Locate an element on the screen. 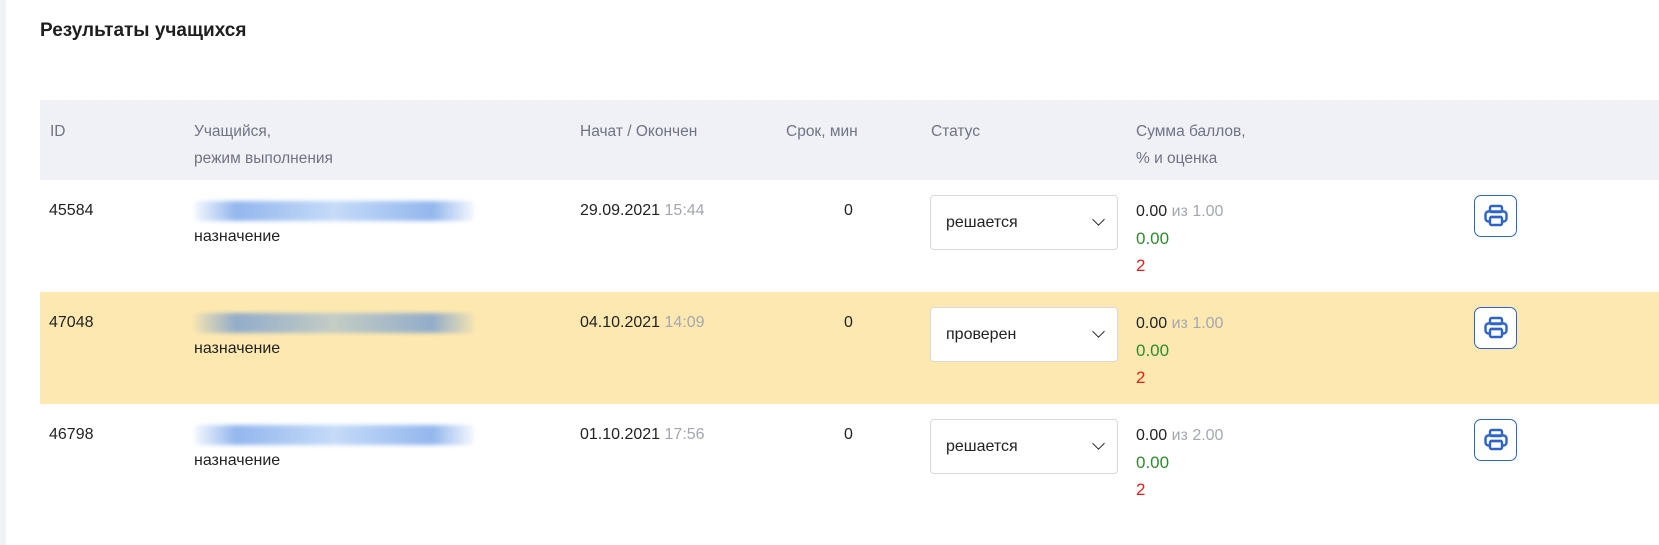 The height and width of the screenshot is (545, 1659). header-started: Начат / Окончен is located at coordinates (639, 131).